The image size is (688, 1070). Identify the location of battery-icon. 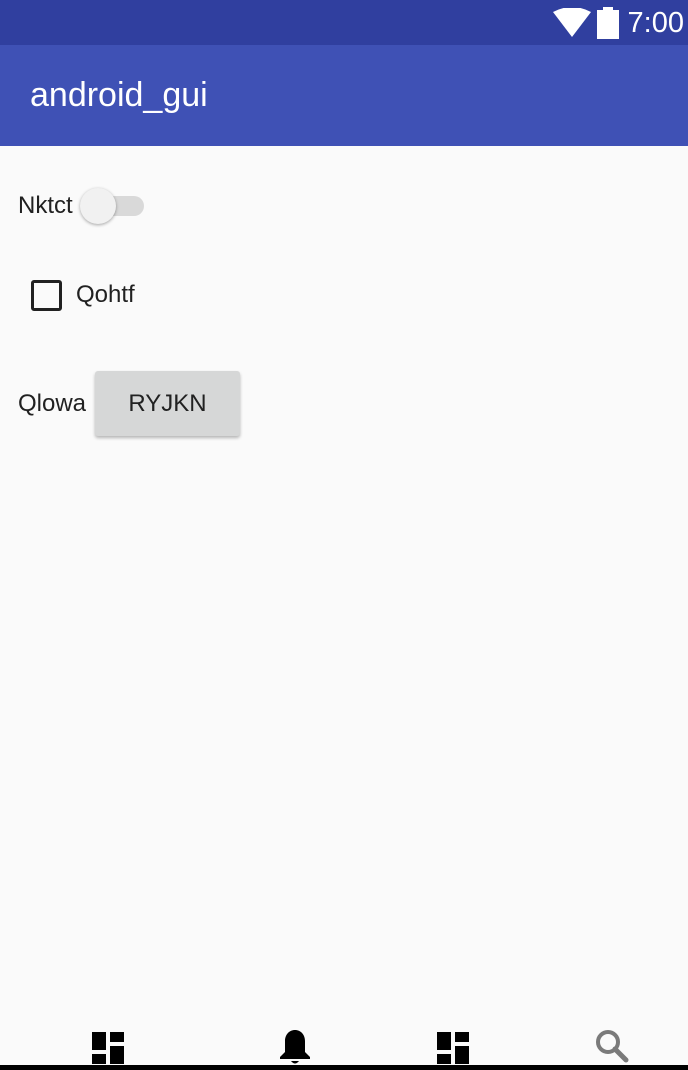
(608, 23).